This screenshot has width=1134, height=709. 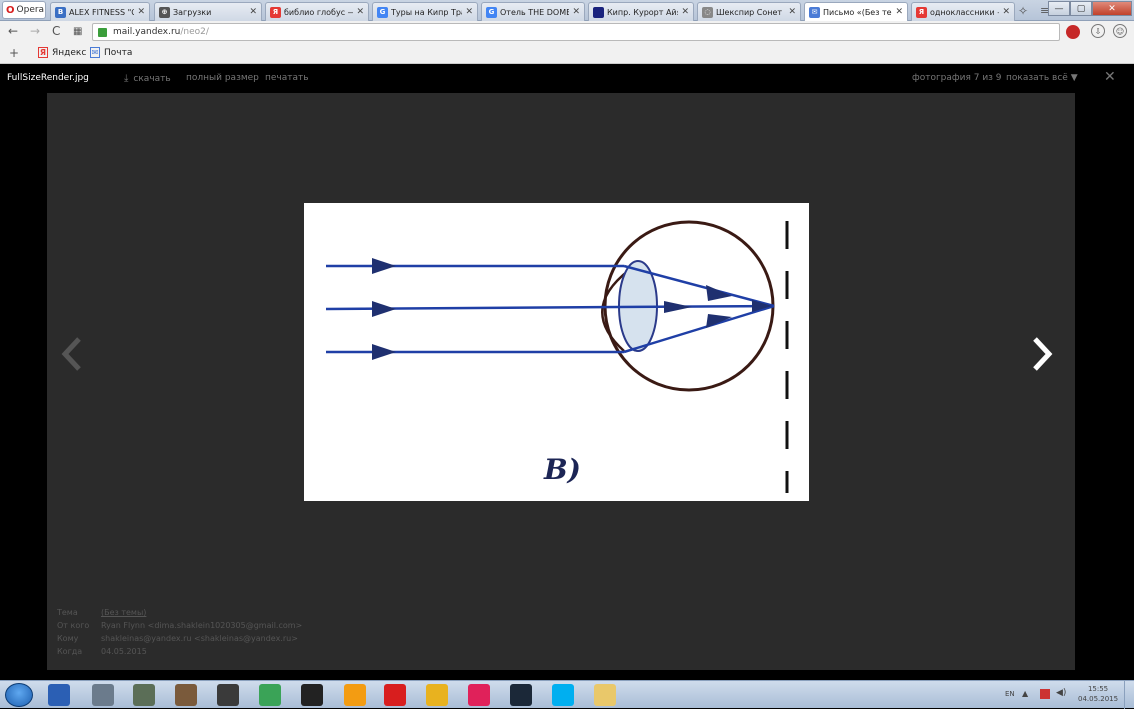 I want to click on tab: ✉Письмо «(Без темы✕, so click(x=856, y=11).